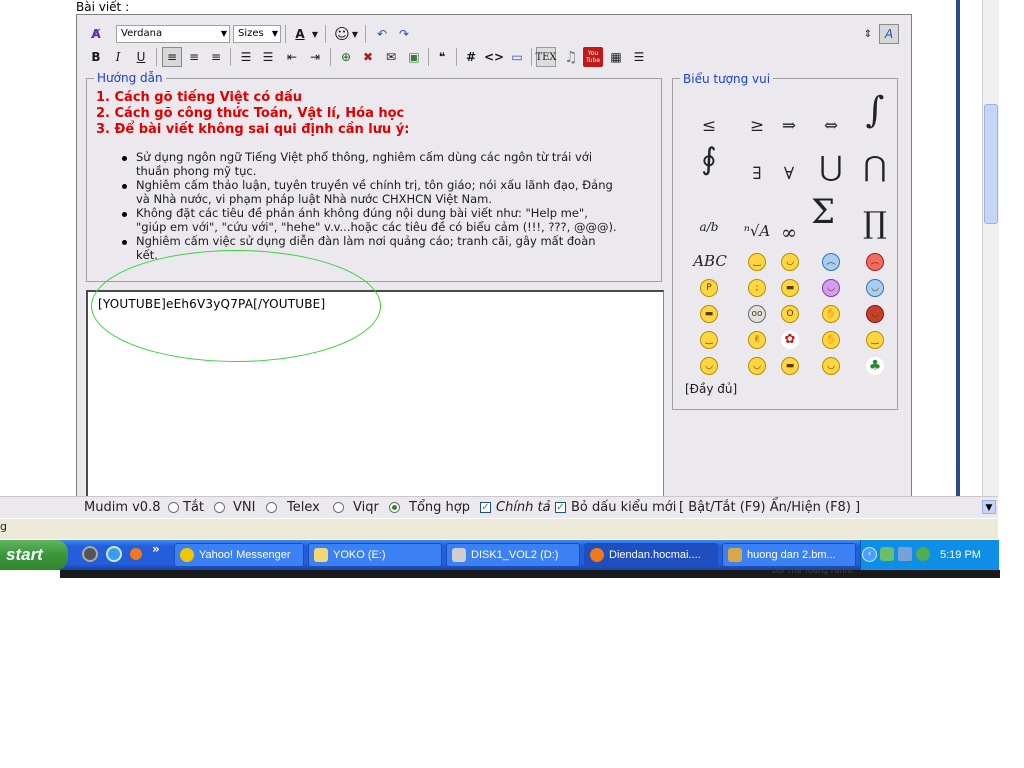  Describe the element at coordinates (757, 174) in the screenshot. I see `symbol-exists: ∃` at that location.